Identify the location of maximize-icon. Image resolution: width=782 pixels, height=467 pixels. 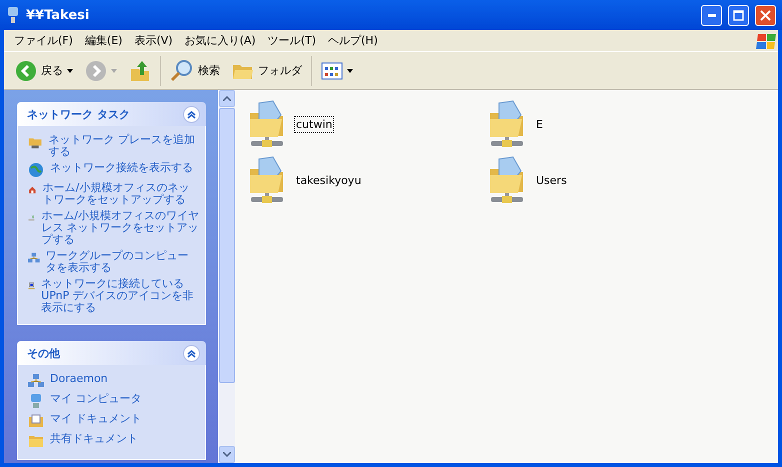
(738, 15).